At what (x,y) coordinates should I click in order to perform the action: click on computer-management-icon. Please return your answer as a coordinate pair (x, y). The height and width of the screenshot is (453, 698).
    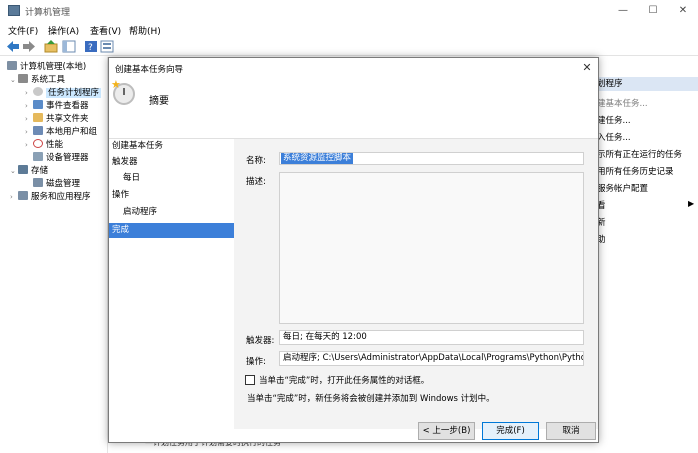
    Looking at the image, I should click on (14, 10).